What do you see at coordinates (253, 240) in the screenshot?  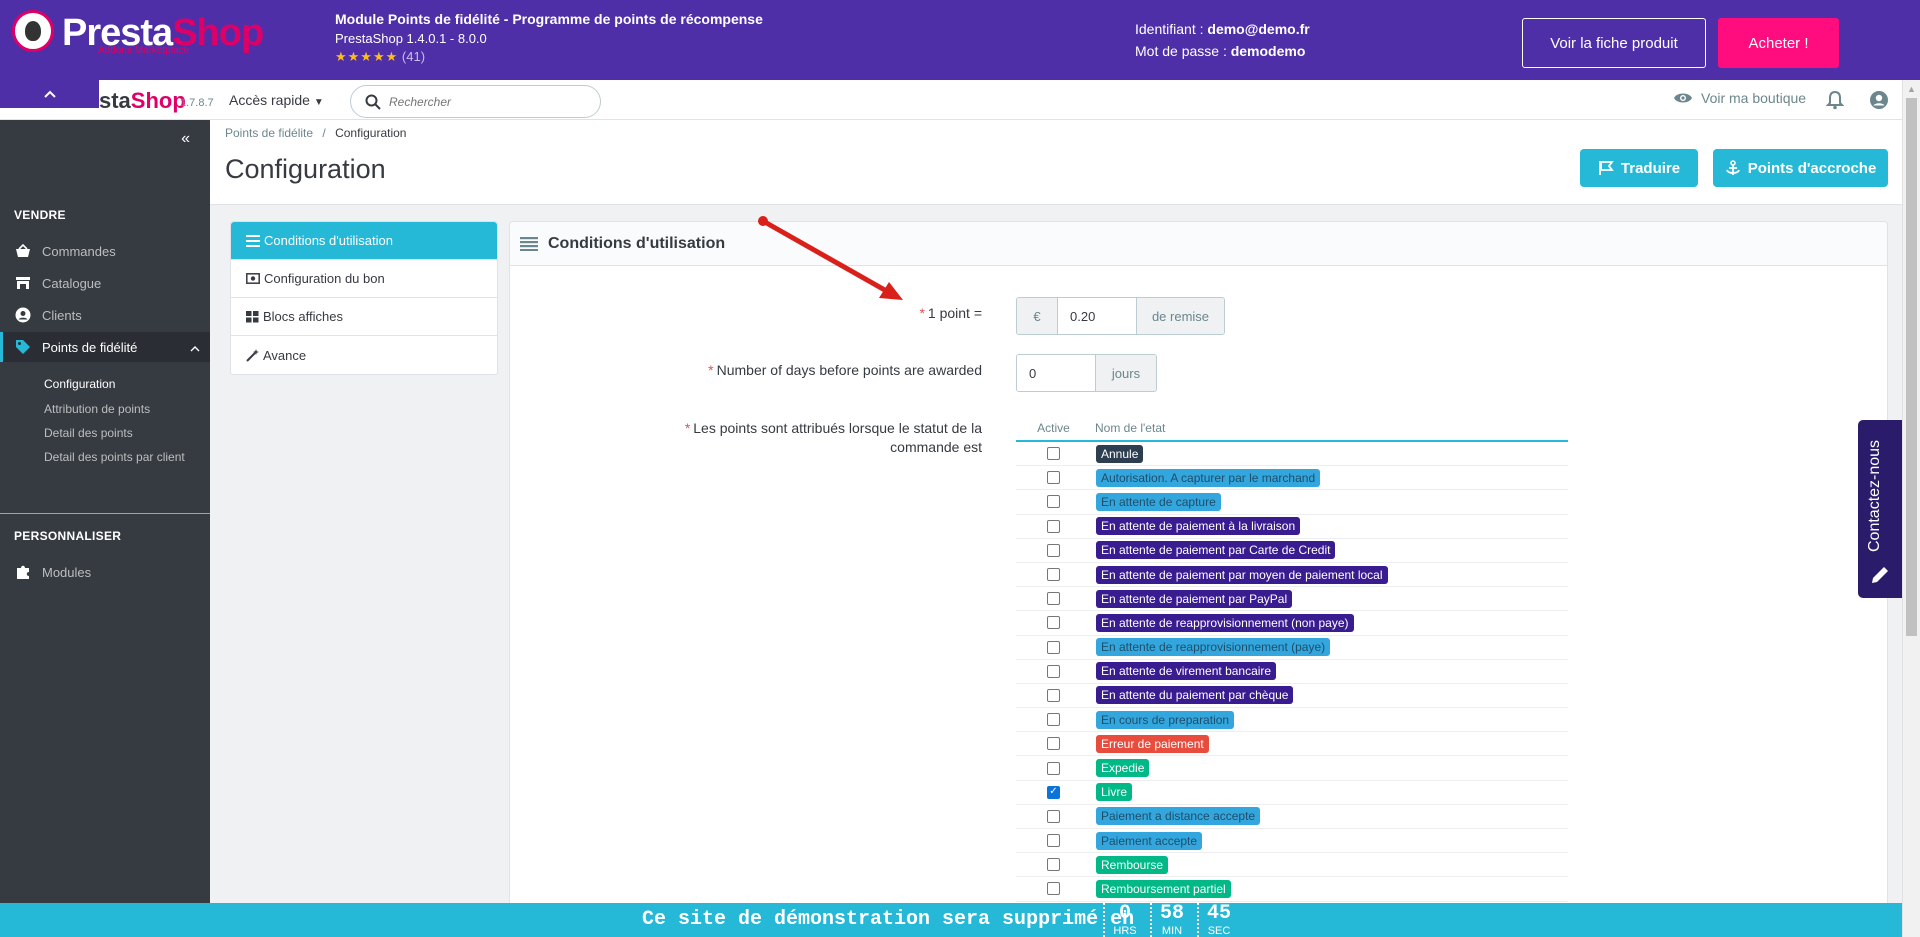 I see `list-icon` at bounding box center [253, 240].